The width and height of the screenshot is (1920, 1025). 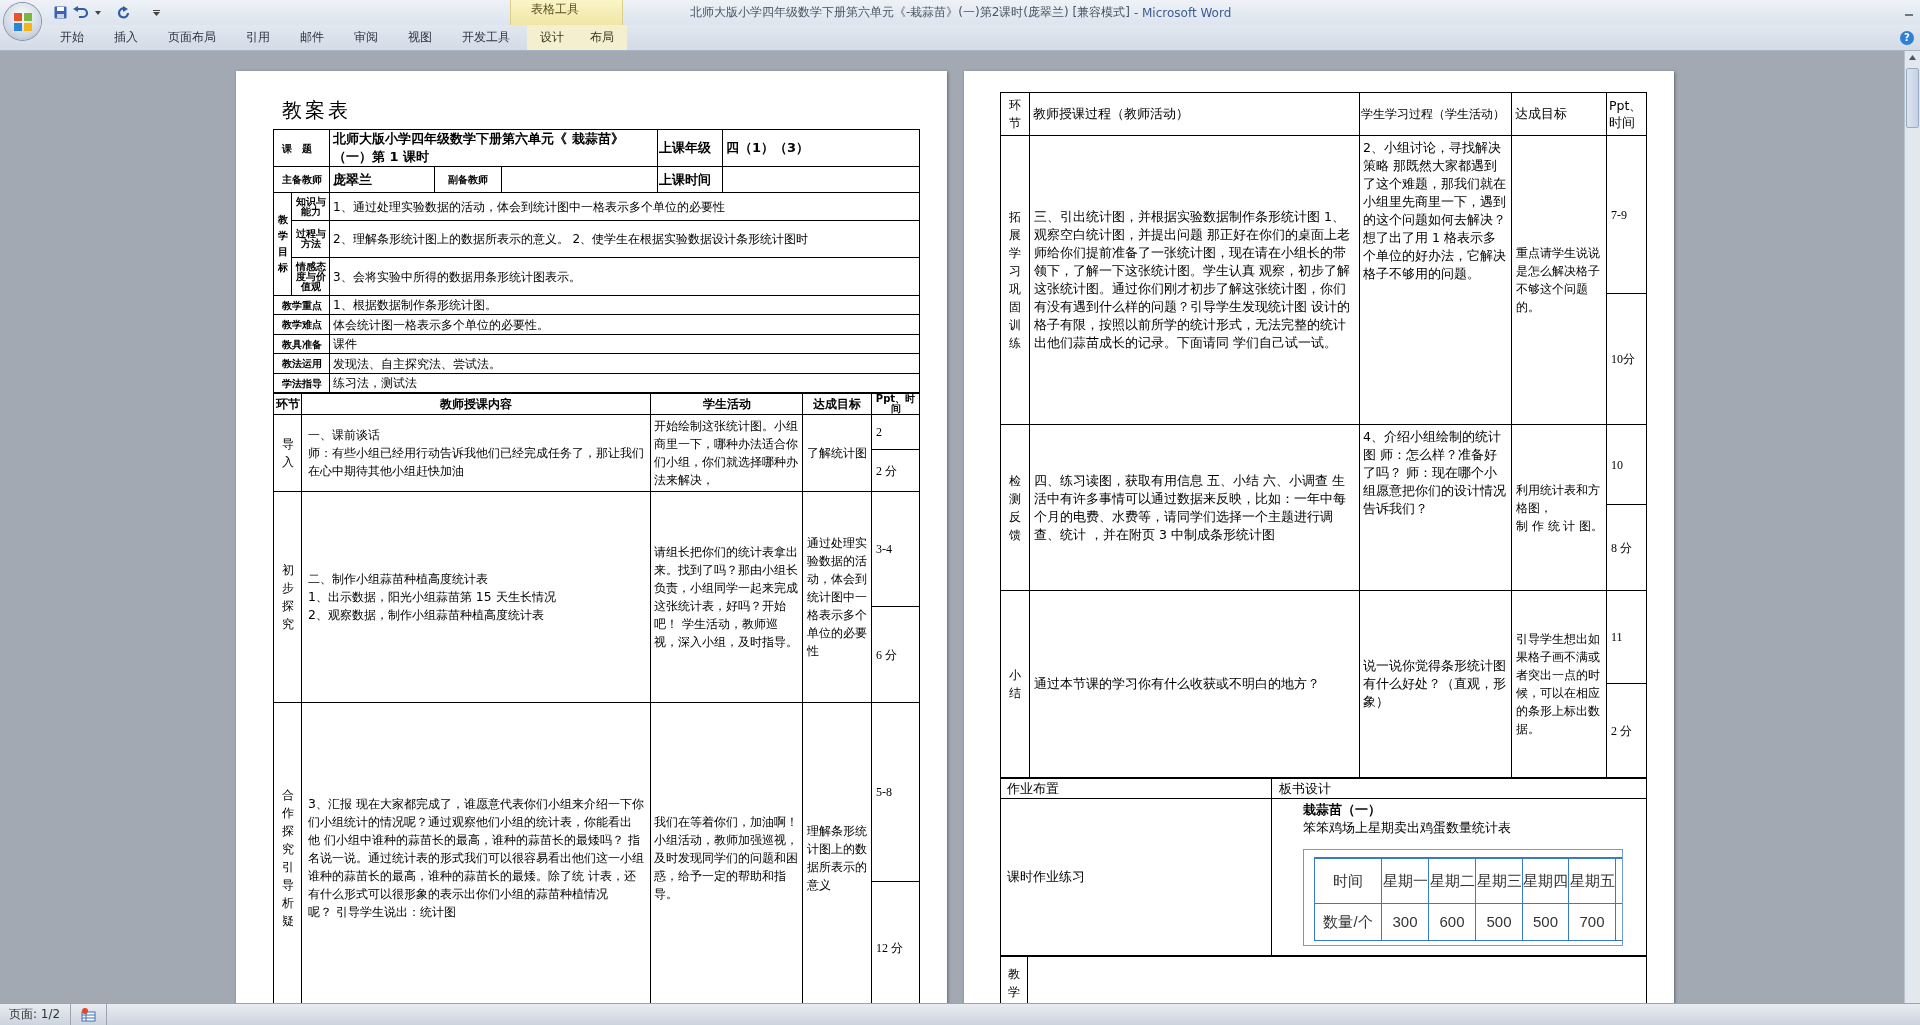 I want to click on student-text: 4、介绍小组绘制的统计图 师：怎么样？准备好了吗？ 师：现在哪个小组愿意把你们的设计情况告诉我们？, so click(x=1435, y=473).